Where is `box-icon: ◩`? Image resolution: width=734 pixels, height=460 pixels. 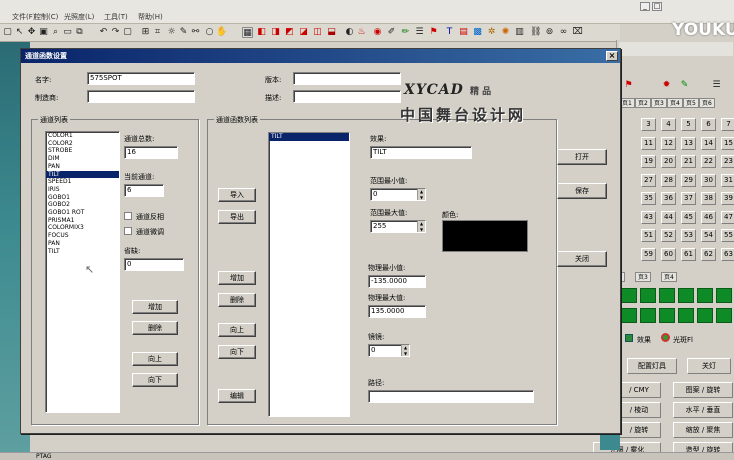
box-icon: ◩ is located at coordinates (289, 32).